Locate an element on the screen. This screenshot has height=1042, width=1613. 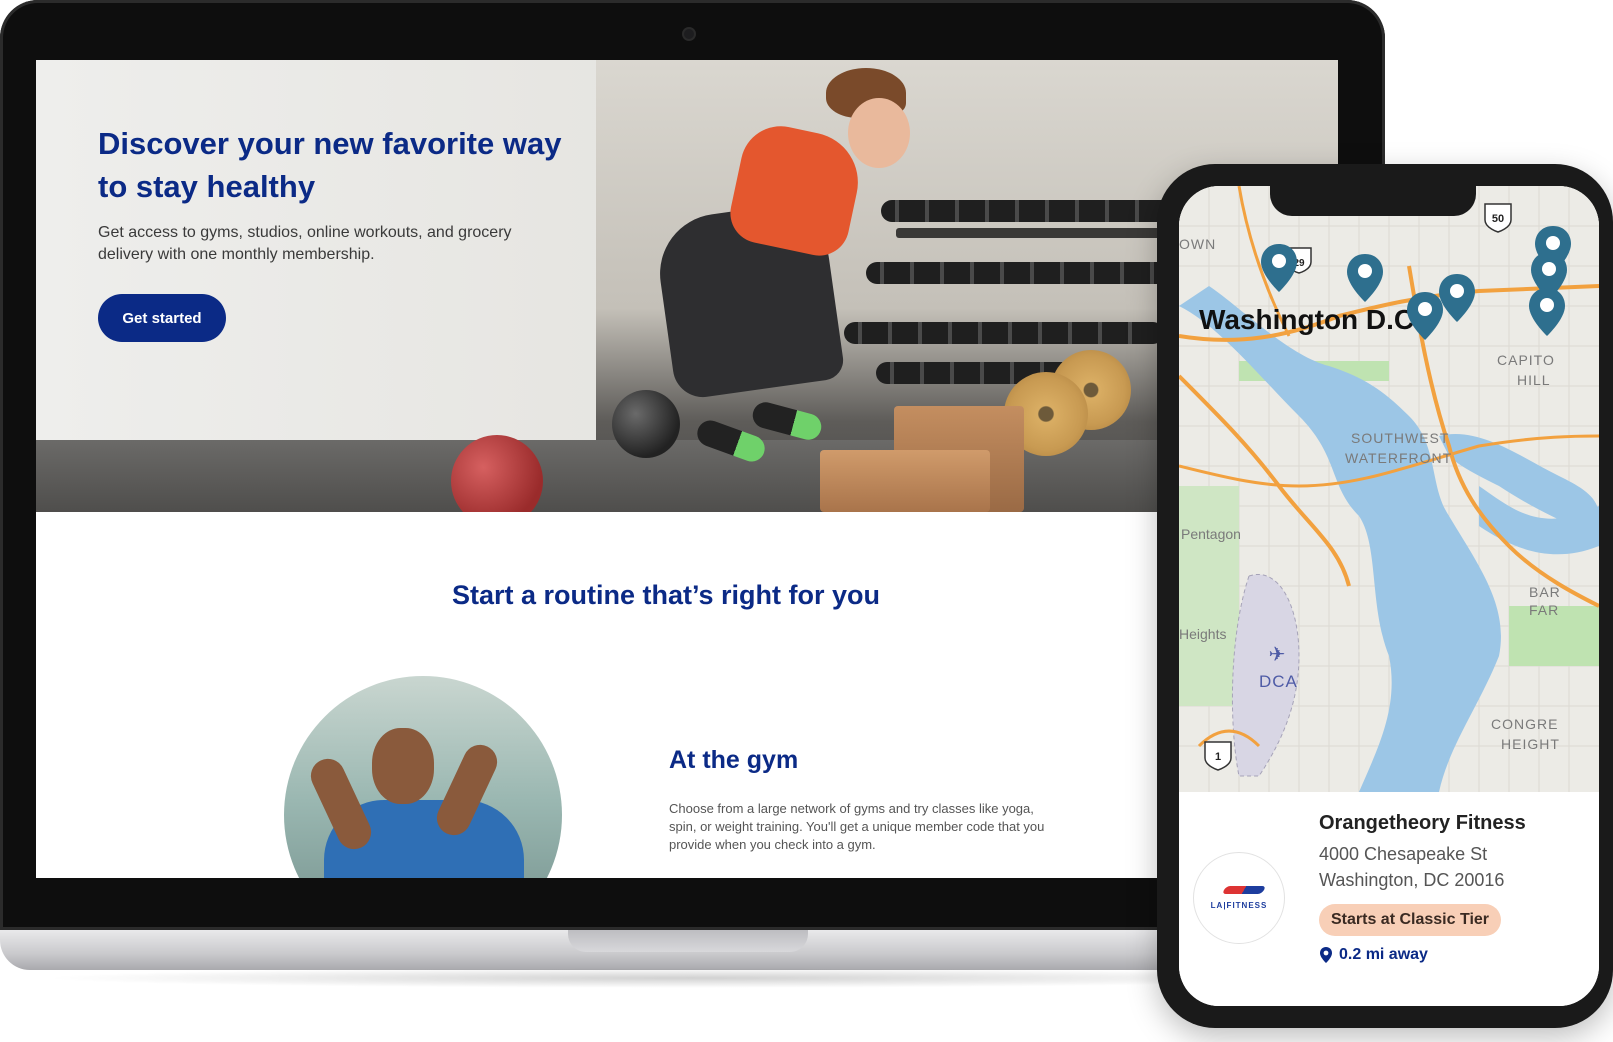
svg-text: 1 is located at coordinates (1218, 757).